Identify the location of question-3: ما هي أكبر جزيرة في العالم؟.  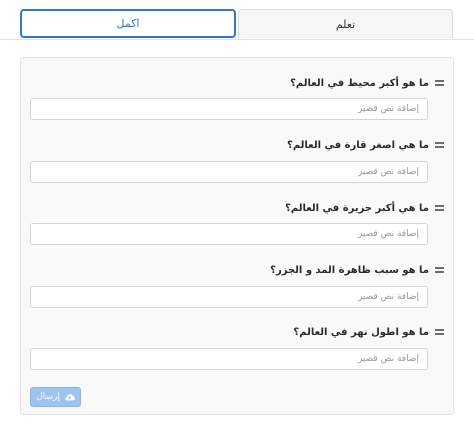
(364, 208).